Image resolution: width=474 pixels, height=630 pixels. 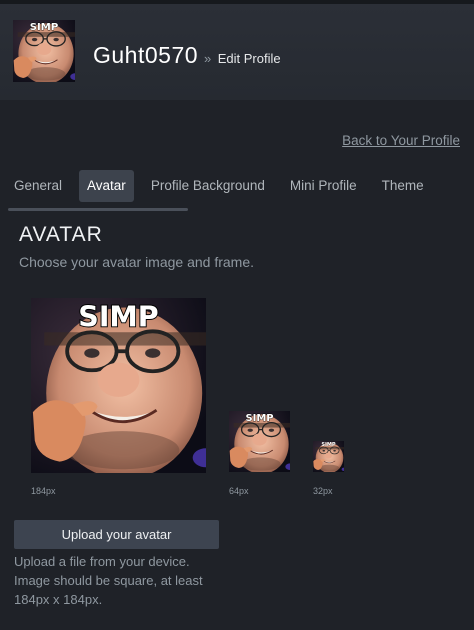 I want to click on back-to-profile-link: Back to Your Profile, so click(x=401, y=140).